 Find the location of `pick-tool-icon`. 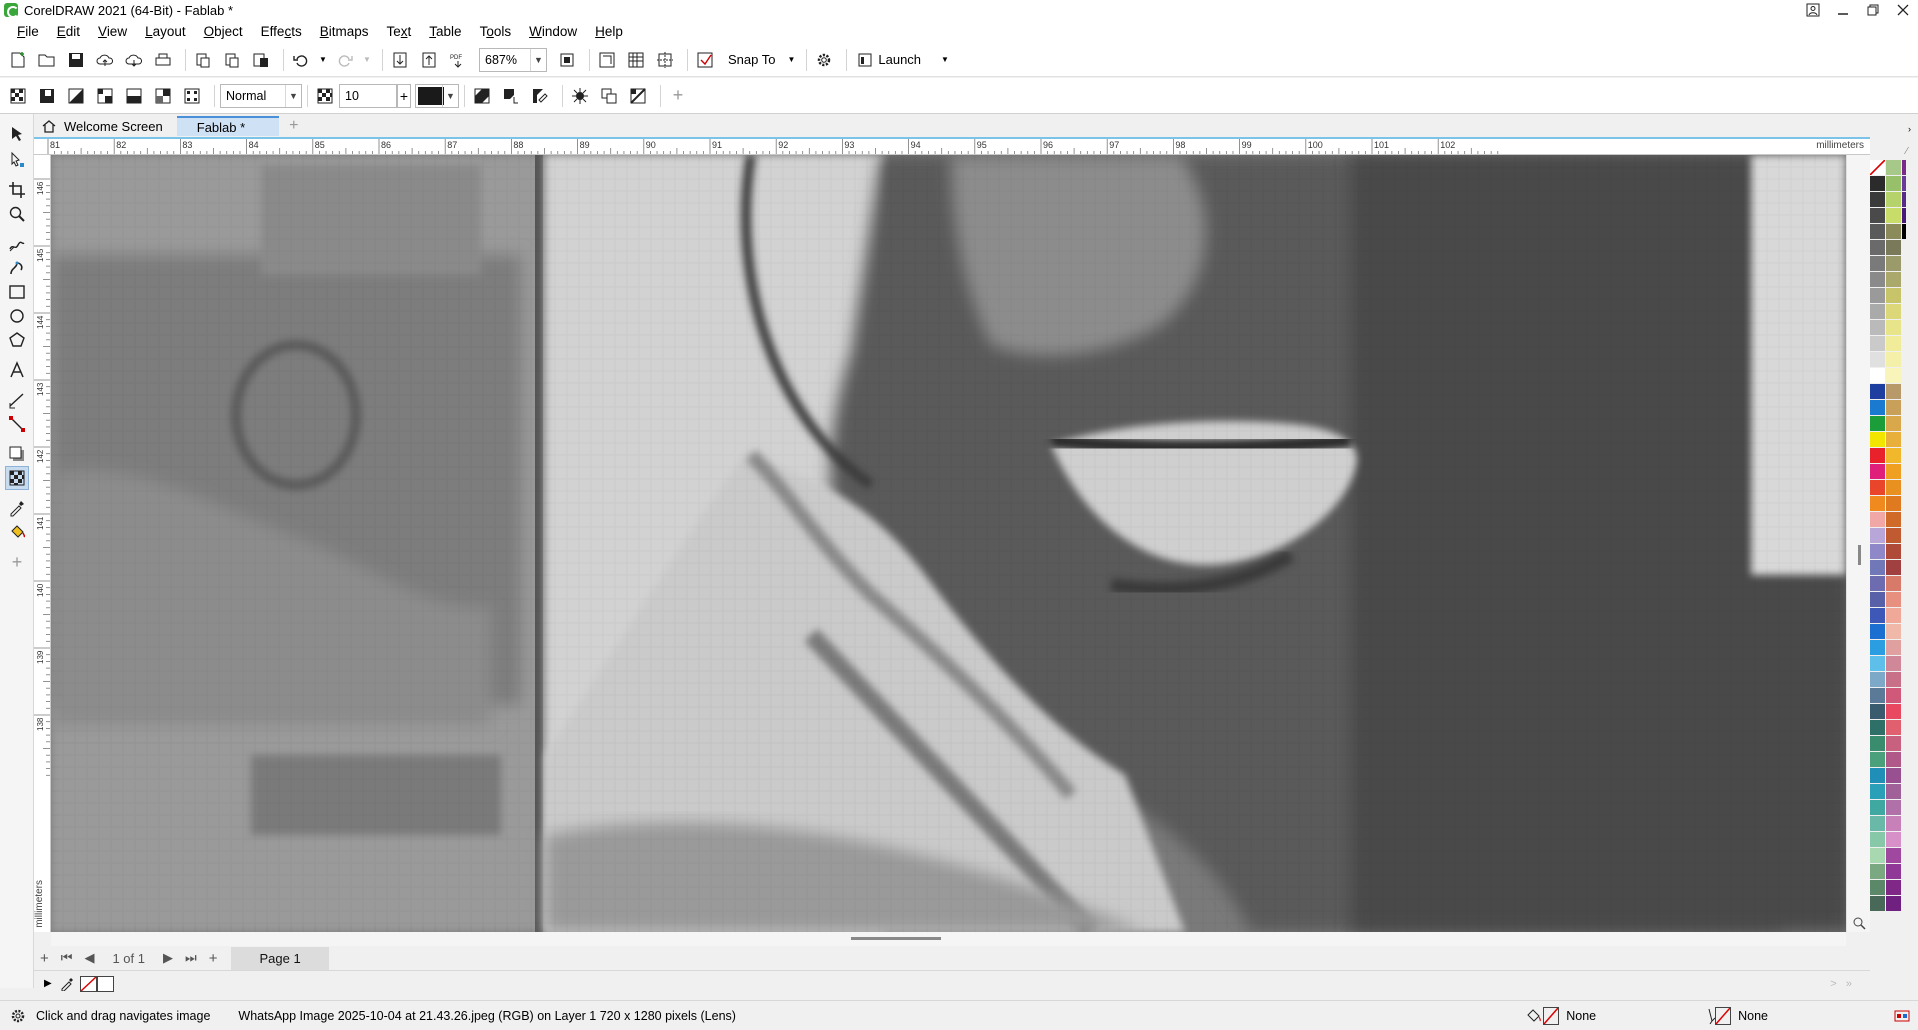

pick-tool-icon is located at coordinates (17, 134).